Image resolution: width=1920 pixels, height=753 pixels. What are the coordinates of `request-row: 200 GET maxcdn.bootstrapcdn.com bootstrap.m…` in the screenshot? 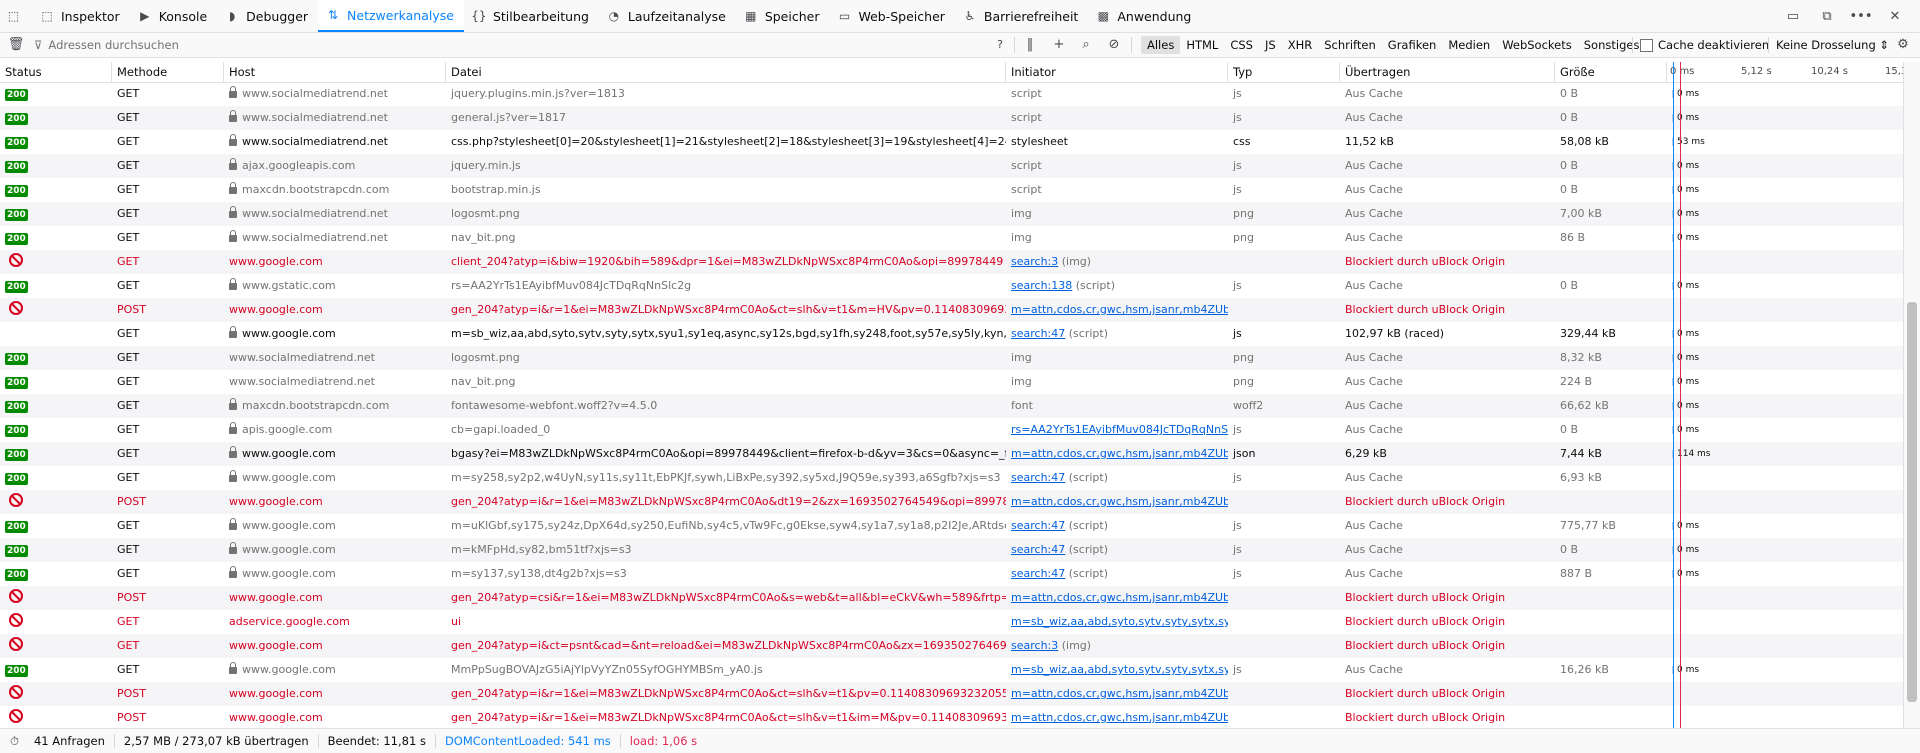 It's located at (951, 190).